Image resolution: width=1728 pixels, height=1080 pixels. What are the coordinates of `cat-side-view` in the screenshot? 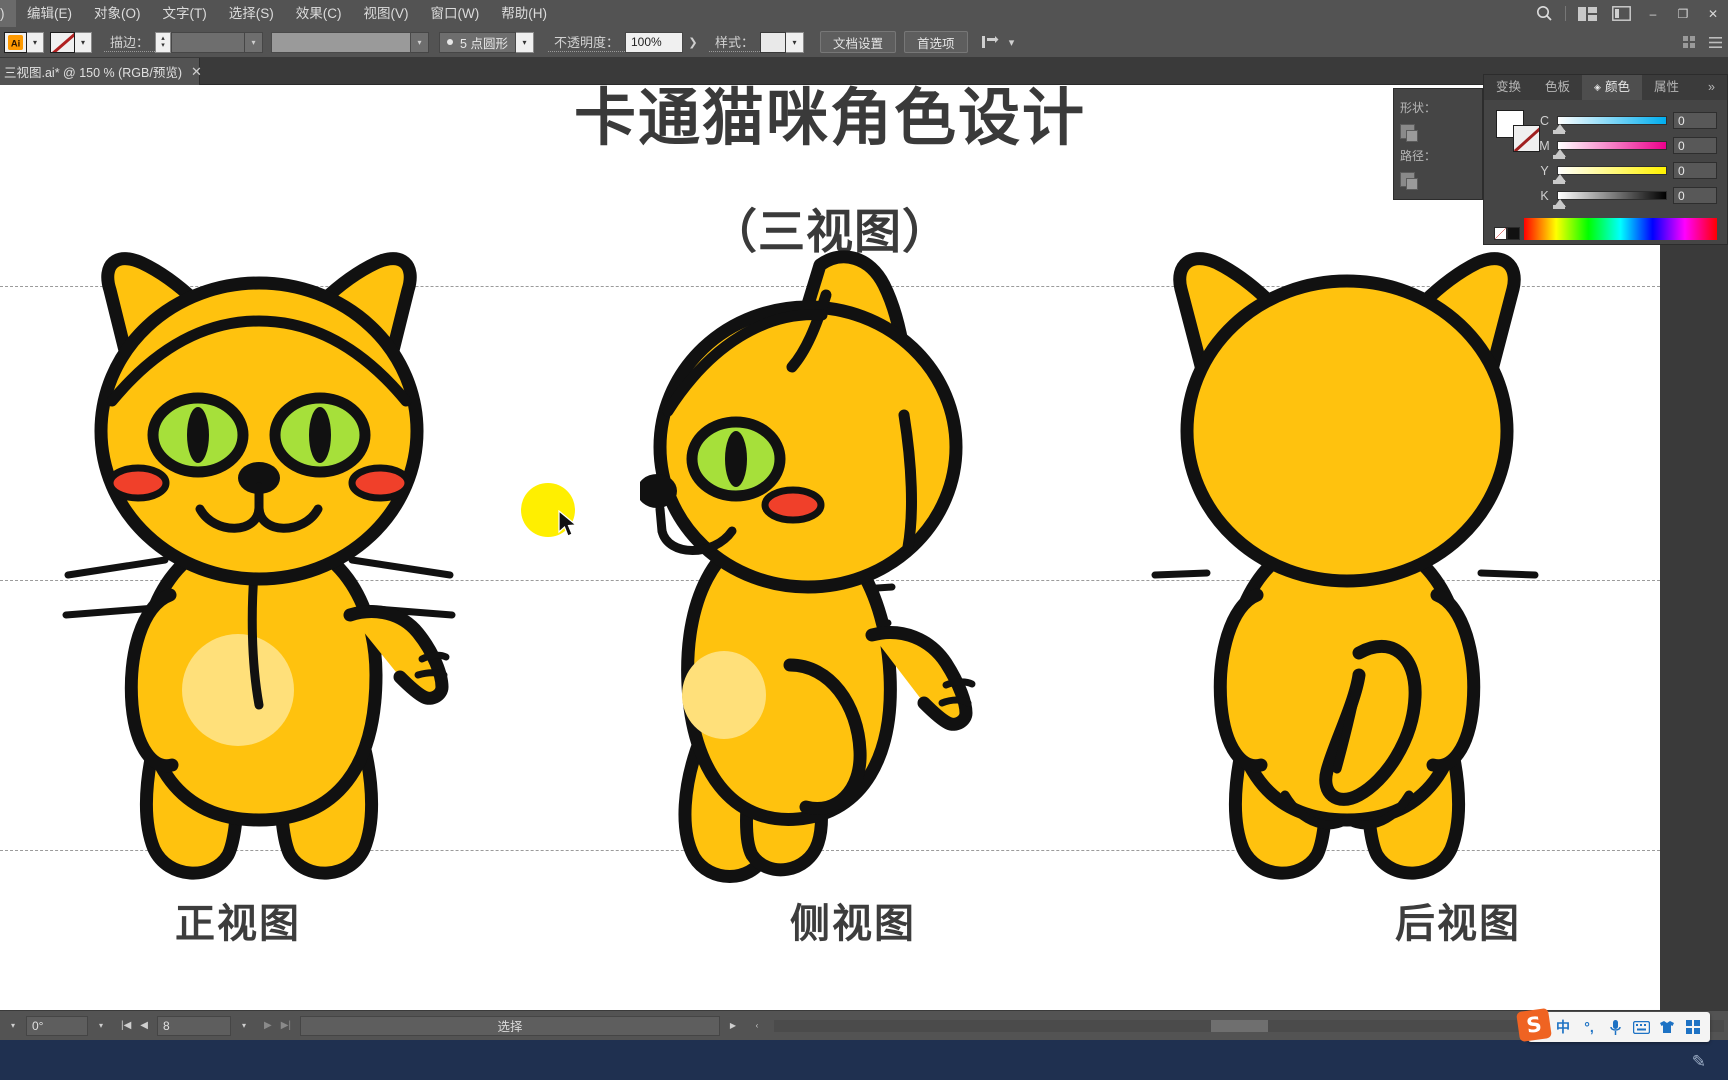 It's located at (830, 575).